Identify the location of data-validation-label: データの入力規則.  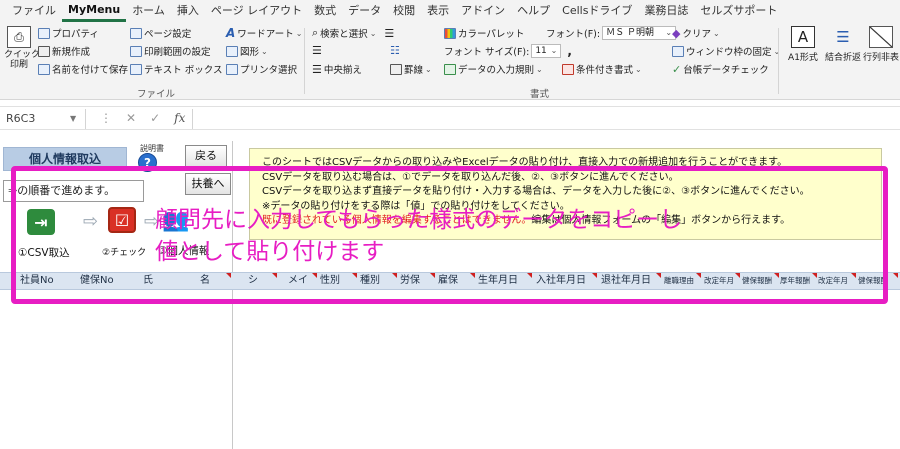
(496, 70).